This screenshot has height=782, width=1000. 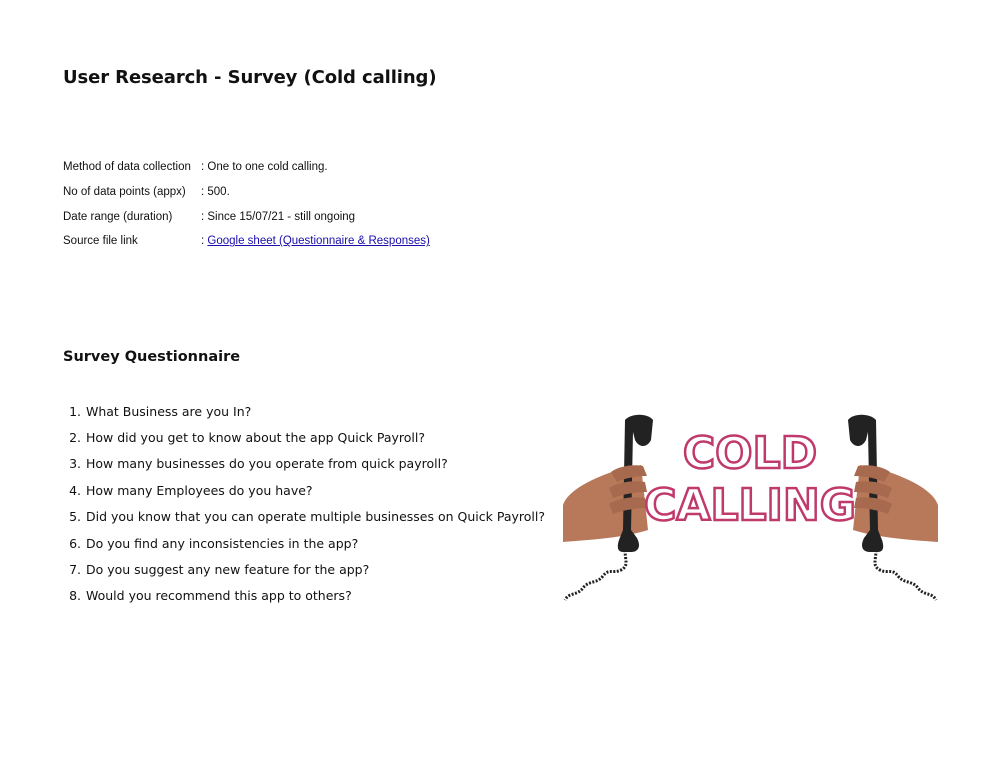 I want to click on meta-value: : Since 15/07/21 - still ongoing, so click(x=278, y=216).